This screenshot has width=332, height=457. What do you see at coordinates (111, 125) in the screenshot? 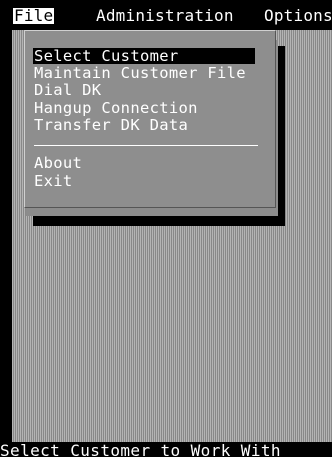
I see `menu-item-transfer-dk-data: Transfer DK Data` at bounding box center [111, 125].